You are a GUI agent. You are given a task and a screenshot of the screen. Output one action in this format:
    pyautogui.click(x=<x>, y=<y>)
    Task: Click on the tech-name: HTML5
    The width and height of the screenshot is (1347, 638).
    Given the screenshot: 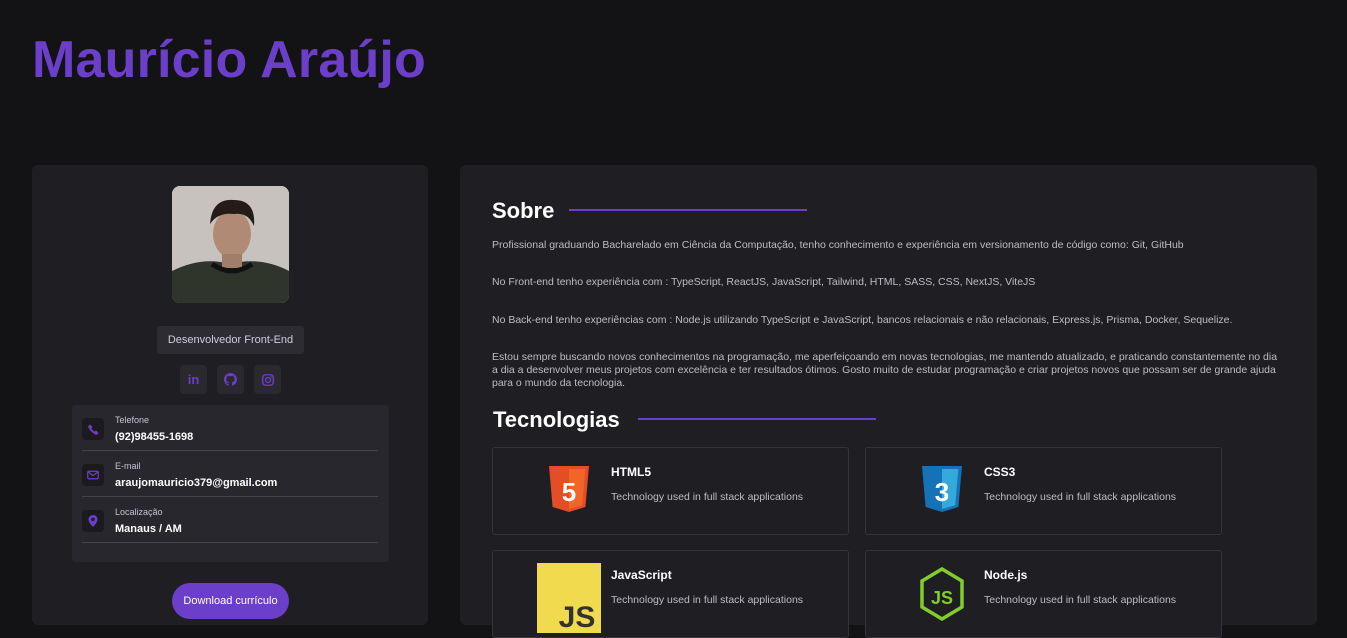 What is the action you would take?
    pyautogui.click(x=631, y=472)
    